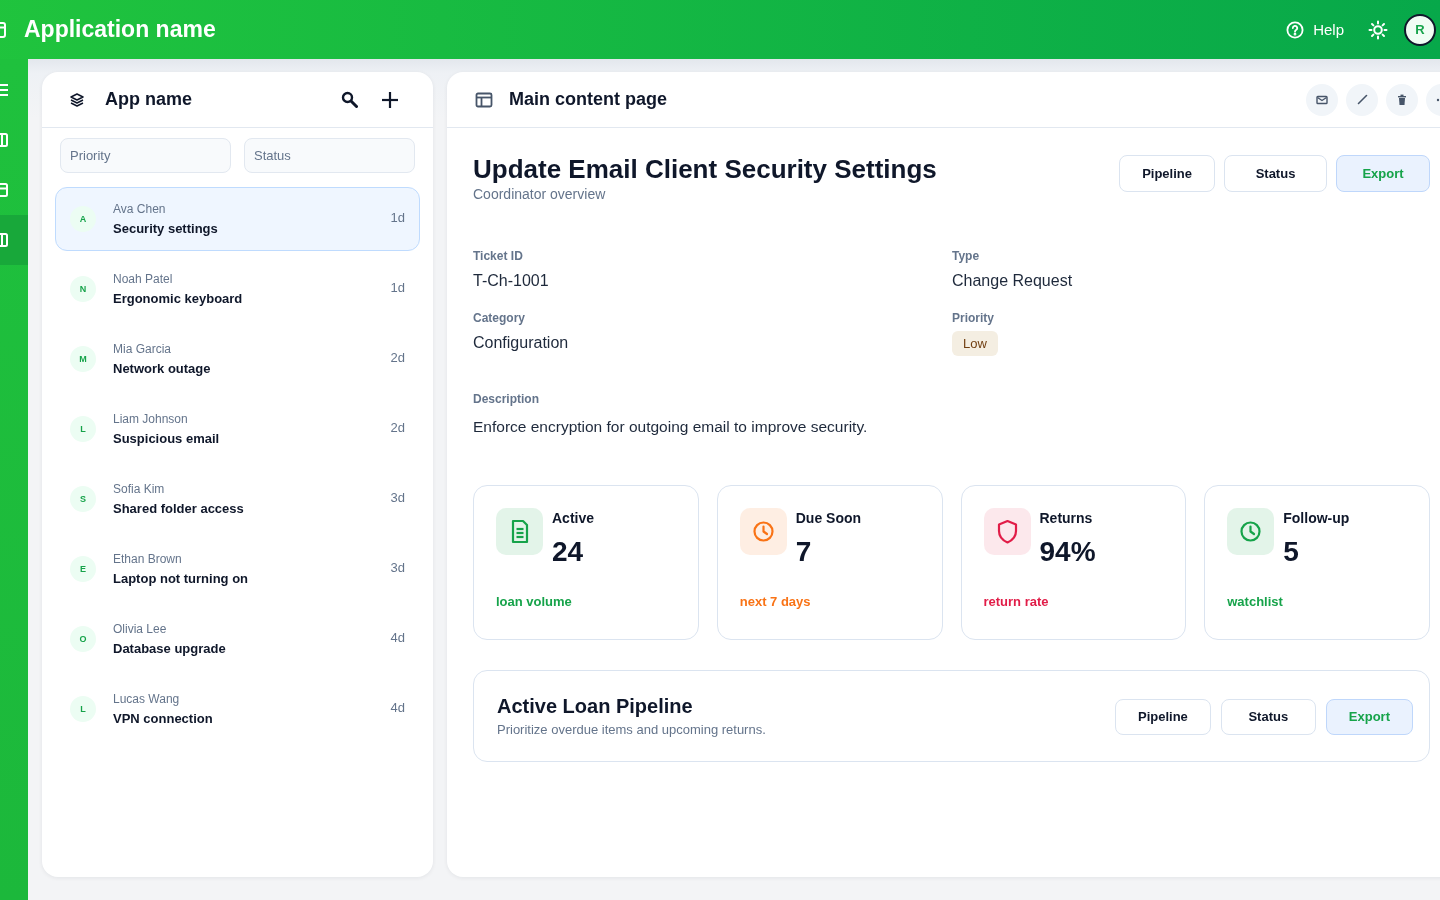  Describe the element at coordinates (966, 256) in the screenshot. I see `field-label: Type` at that location.